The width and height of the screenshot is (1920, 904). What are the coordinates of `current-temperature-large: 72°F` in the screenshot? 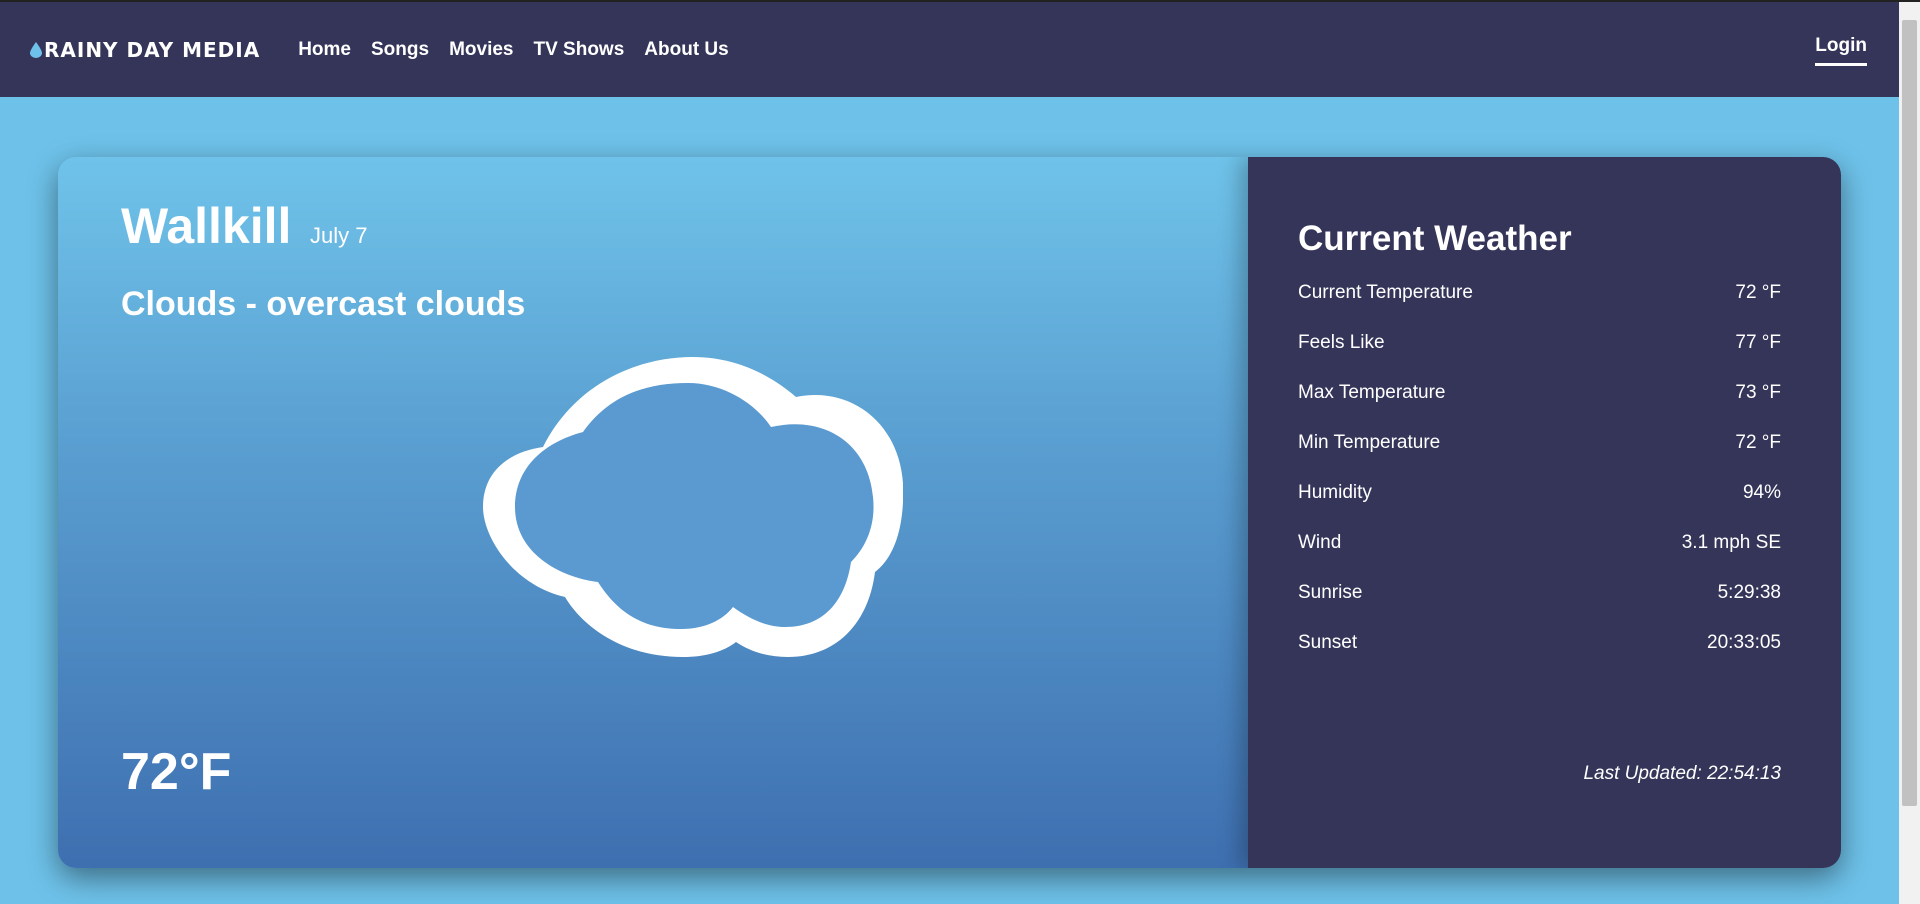 It's located at (176, 772).